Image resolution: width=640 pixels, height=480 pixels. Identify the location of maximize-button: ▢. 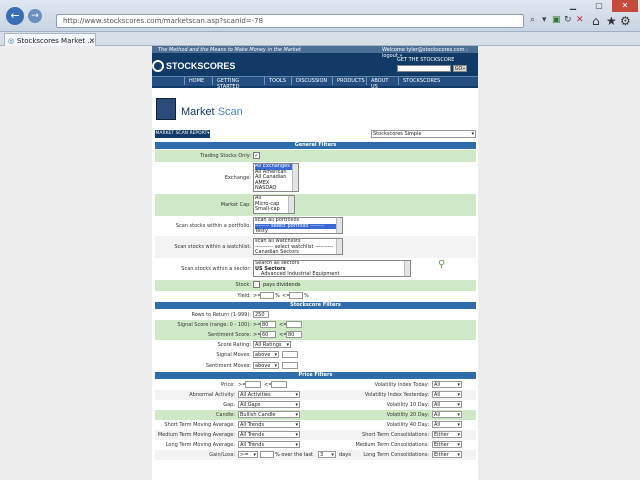
(599, 6).